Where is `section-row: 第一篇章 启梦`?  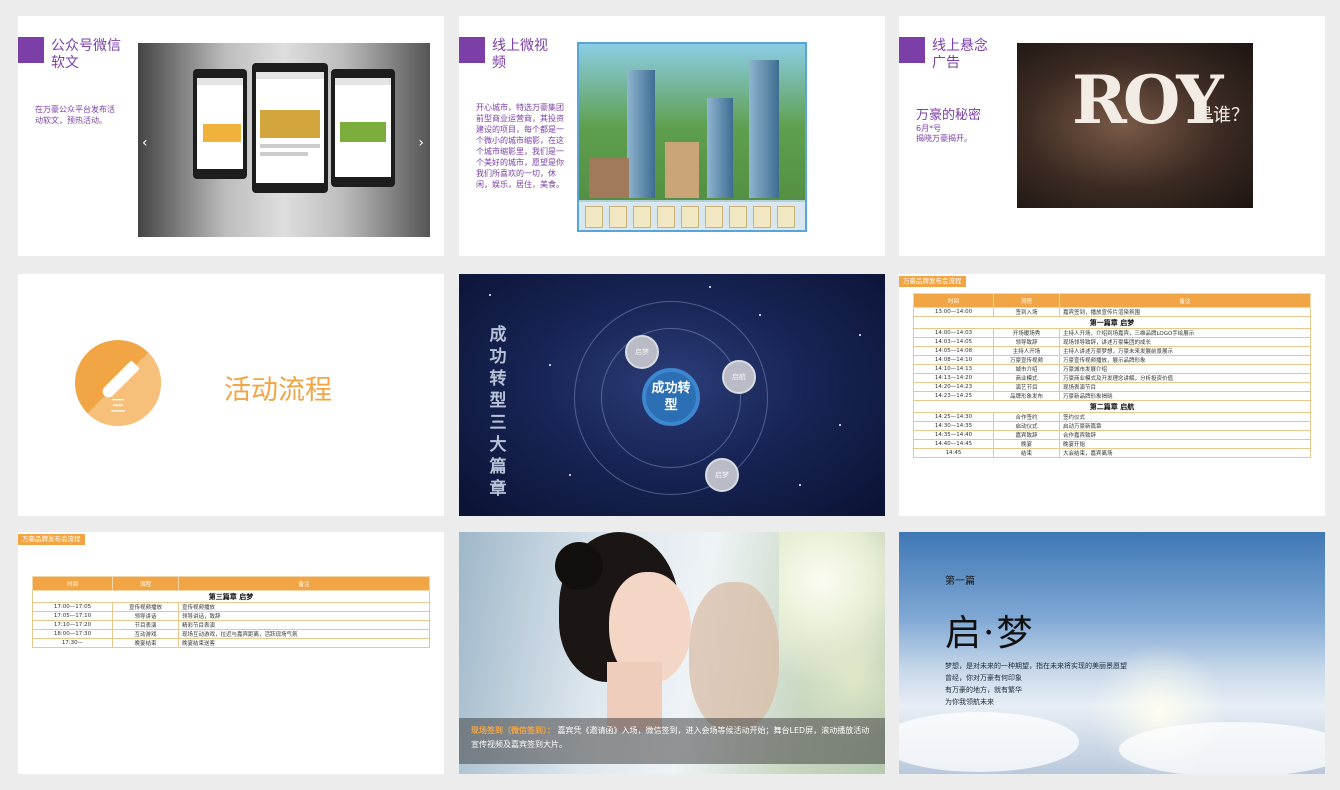 section-row: 第一篇章 启梦 is located at coordinates (1112, 322).